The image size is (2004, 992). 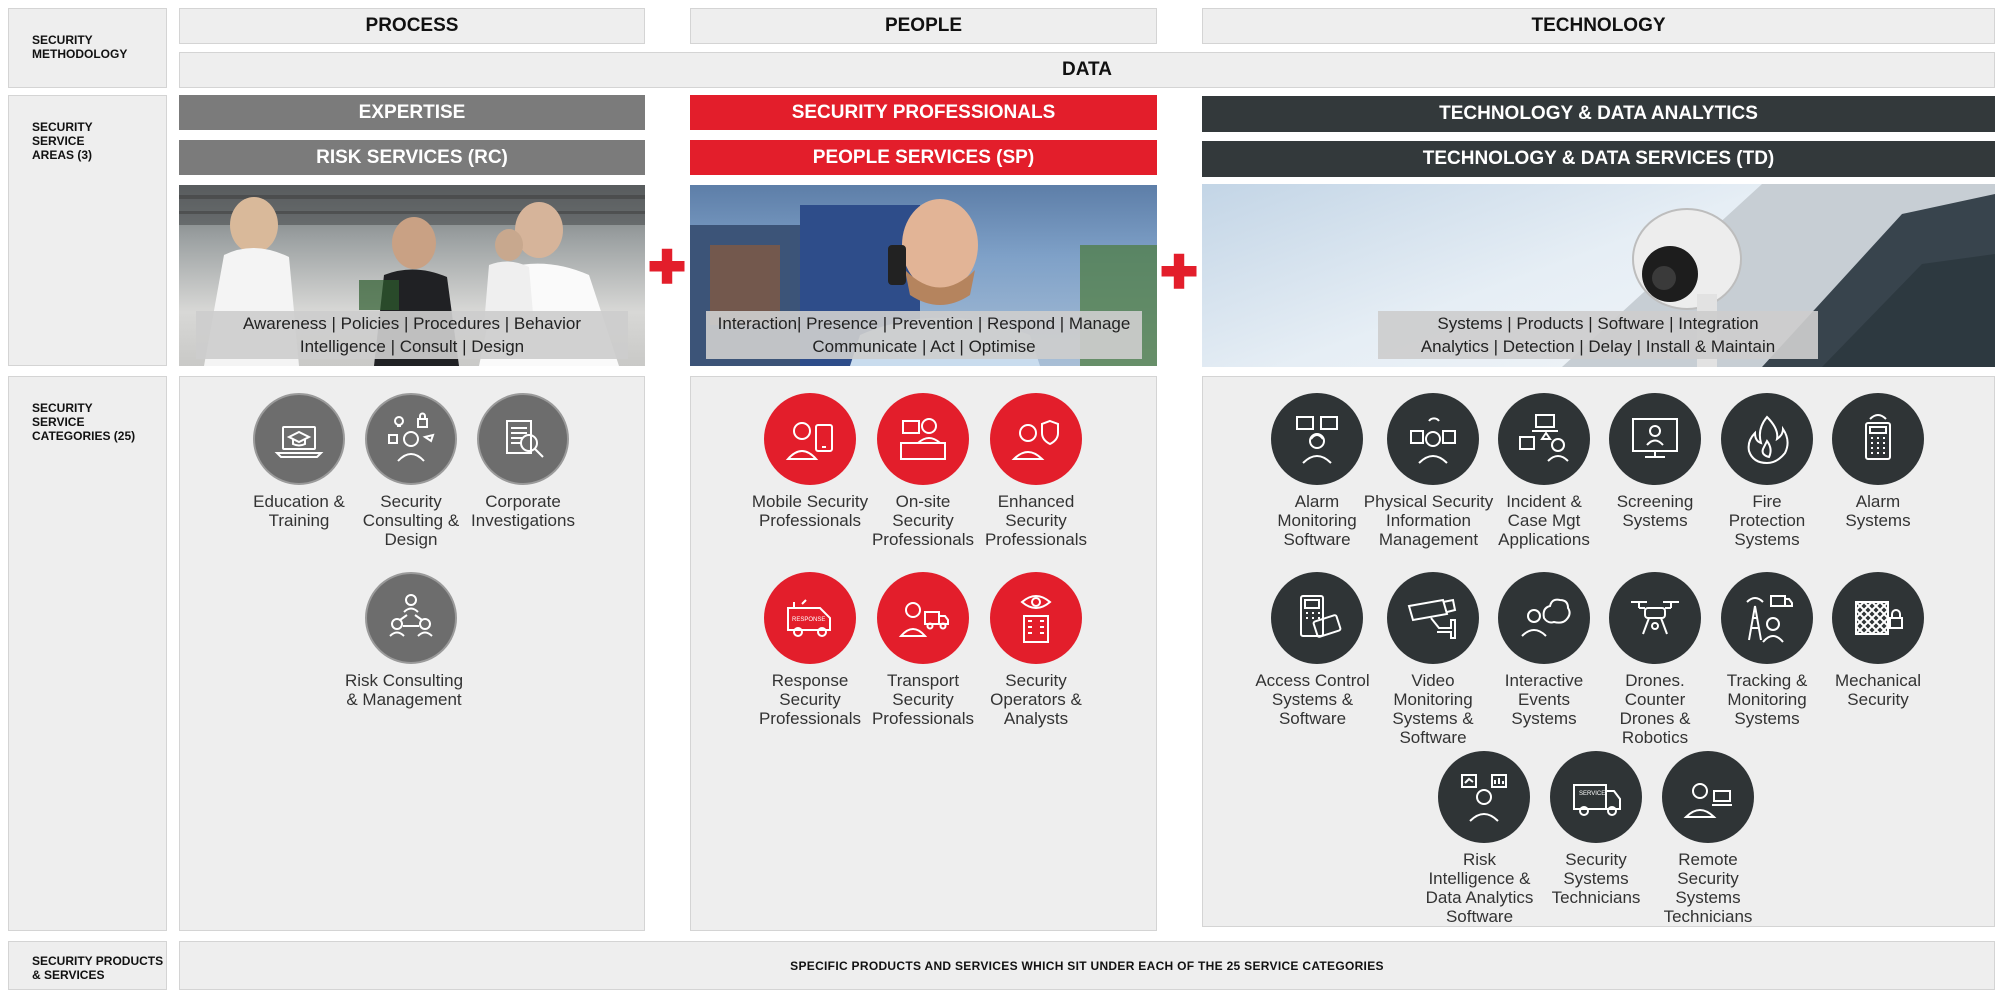 What do you see at coordinates (923, 618) in the screenshot?
I see `guard-truck-icon` at bounding box center [923, 618].